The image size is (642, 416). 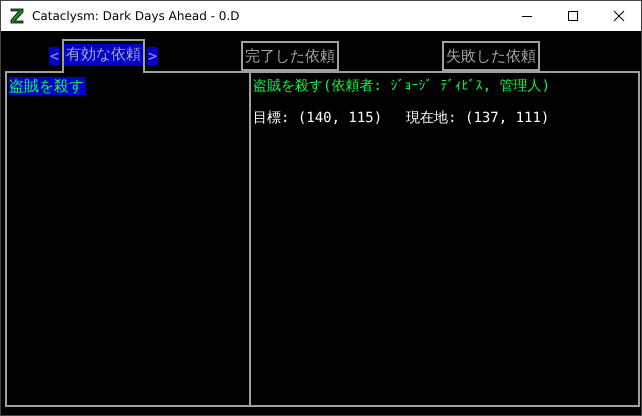 I want to click on maximize-icon, so click(x=573, y=16).